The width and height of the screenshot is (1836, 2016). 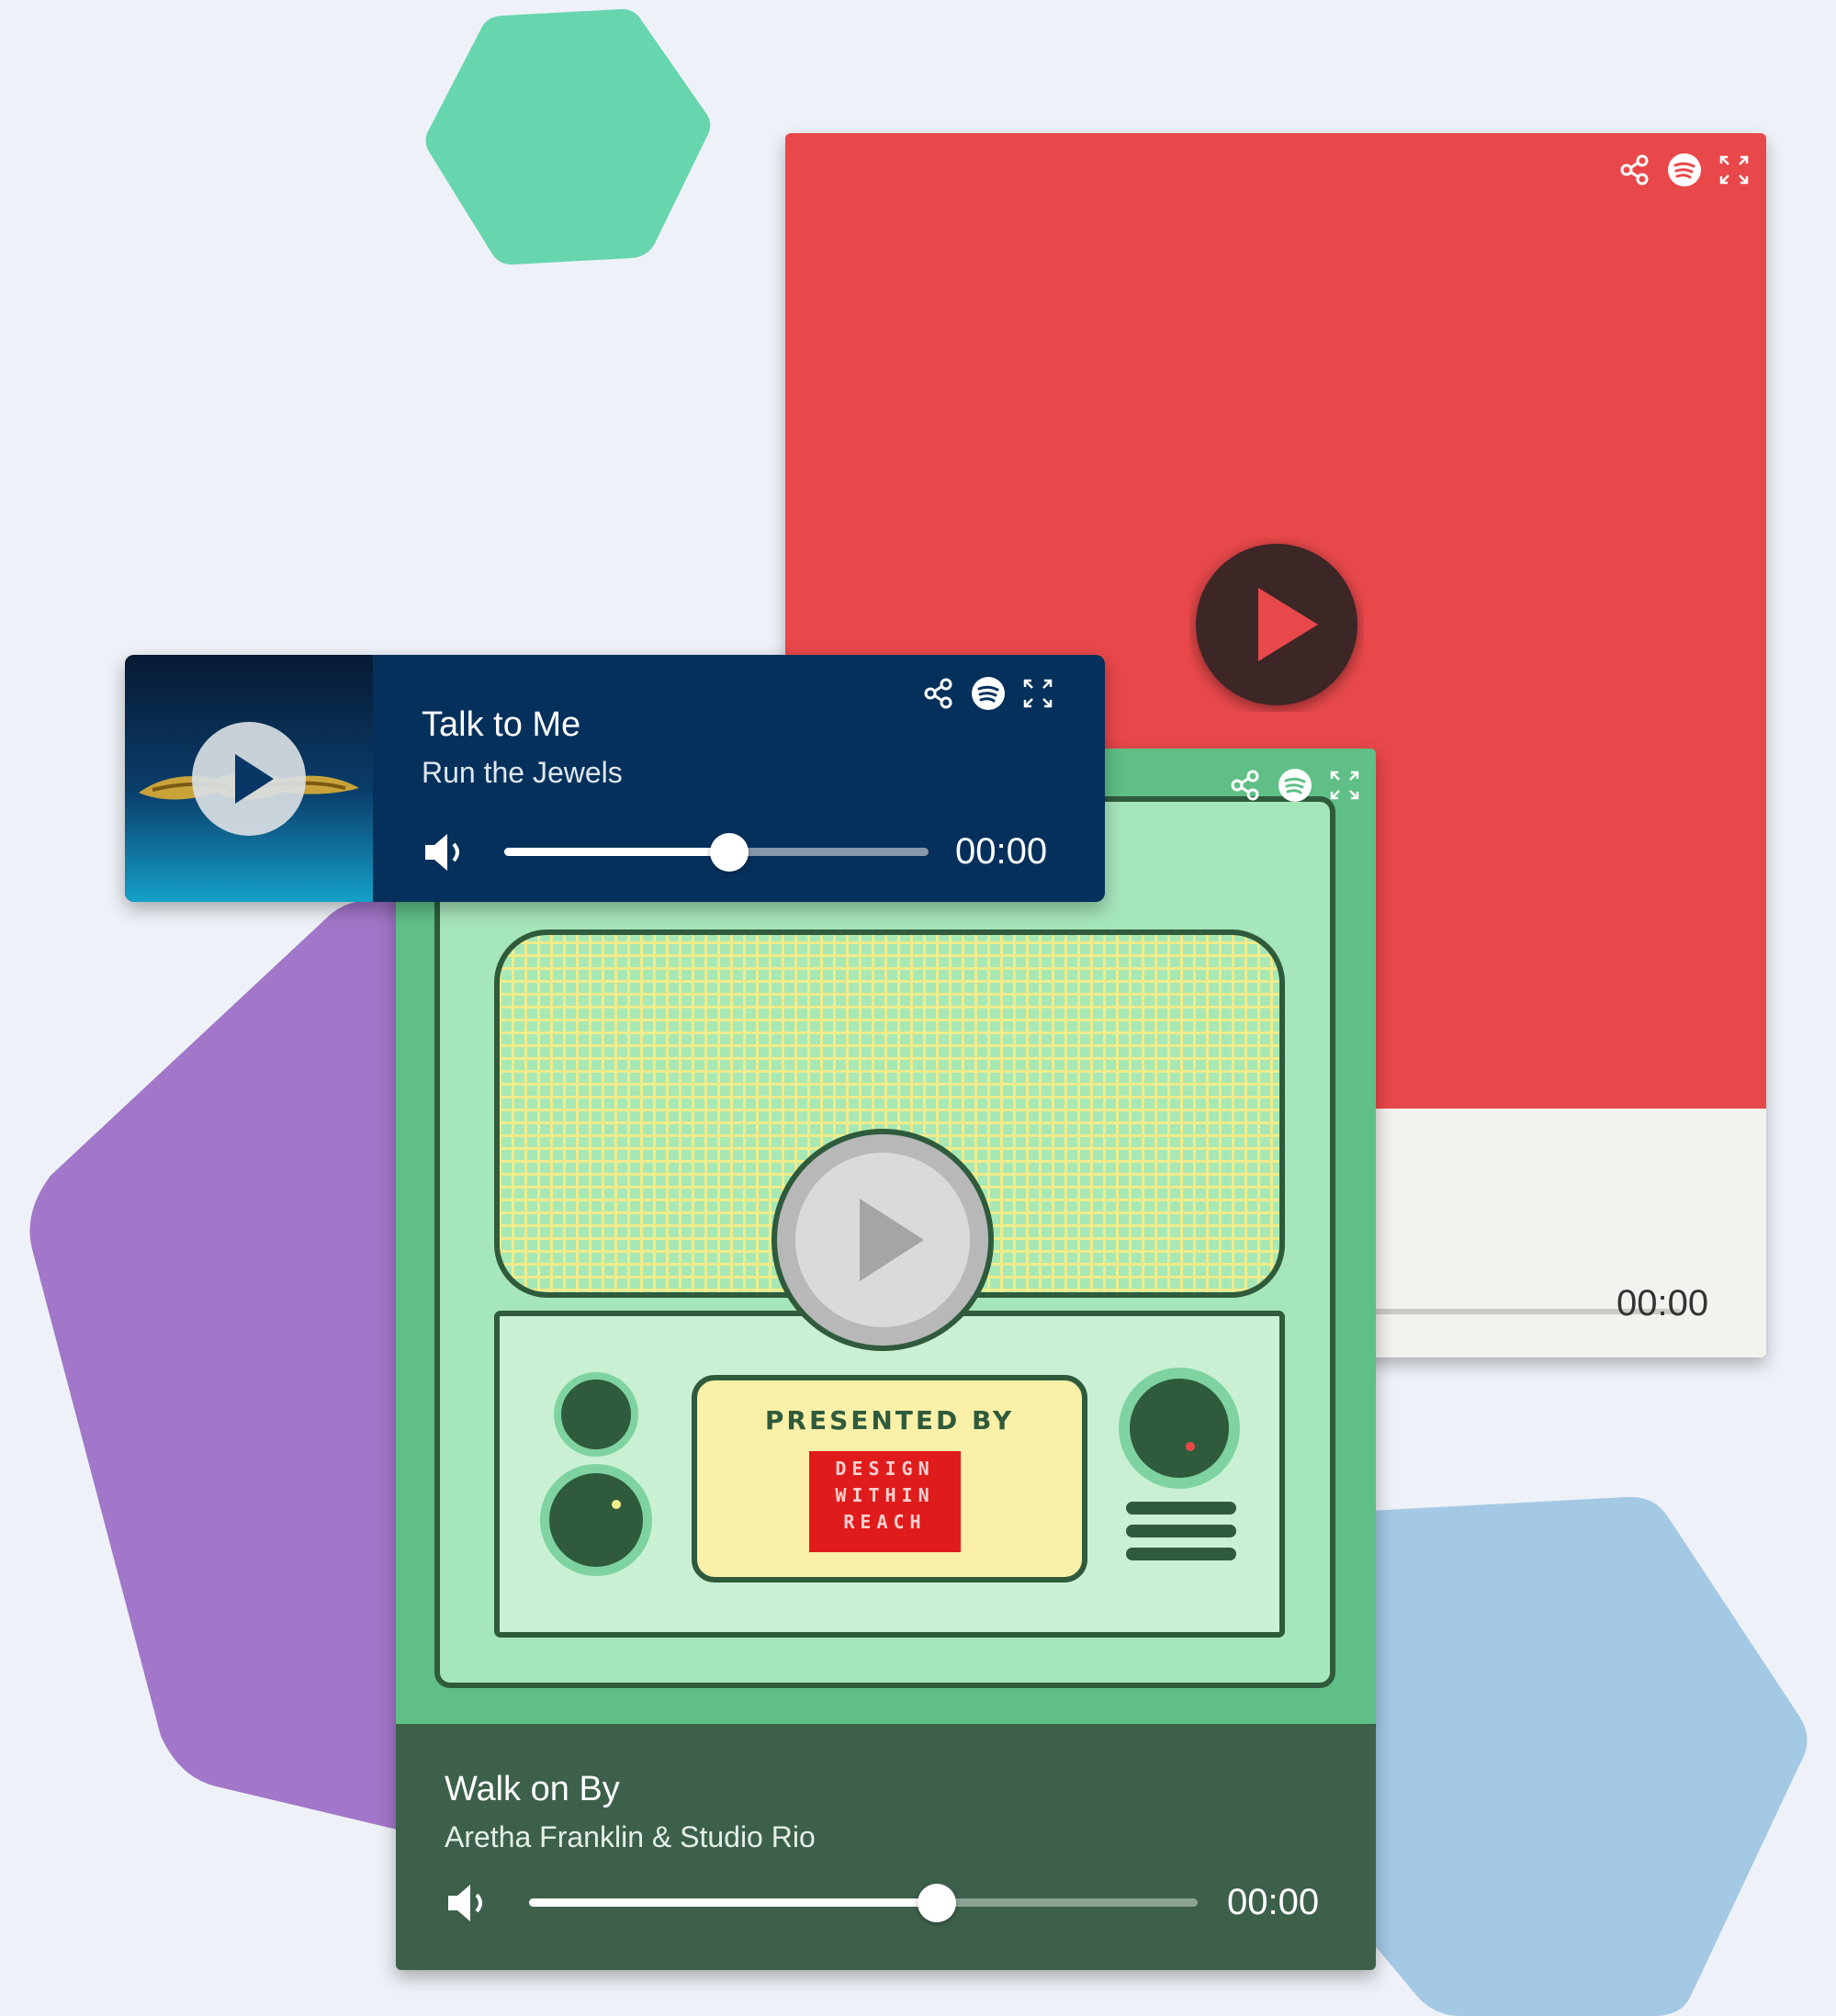 I want to click on red-time-label: 00:00, so click(x=1662, y=1303).